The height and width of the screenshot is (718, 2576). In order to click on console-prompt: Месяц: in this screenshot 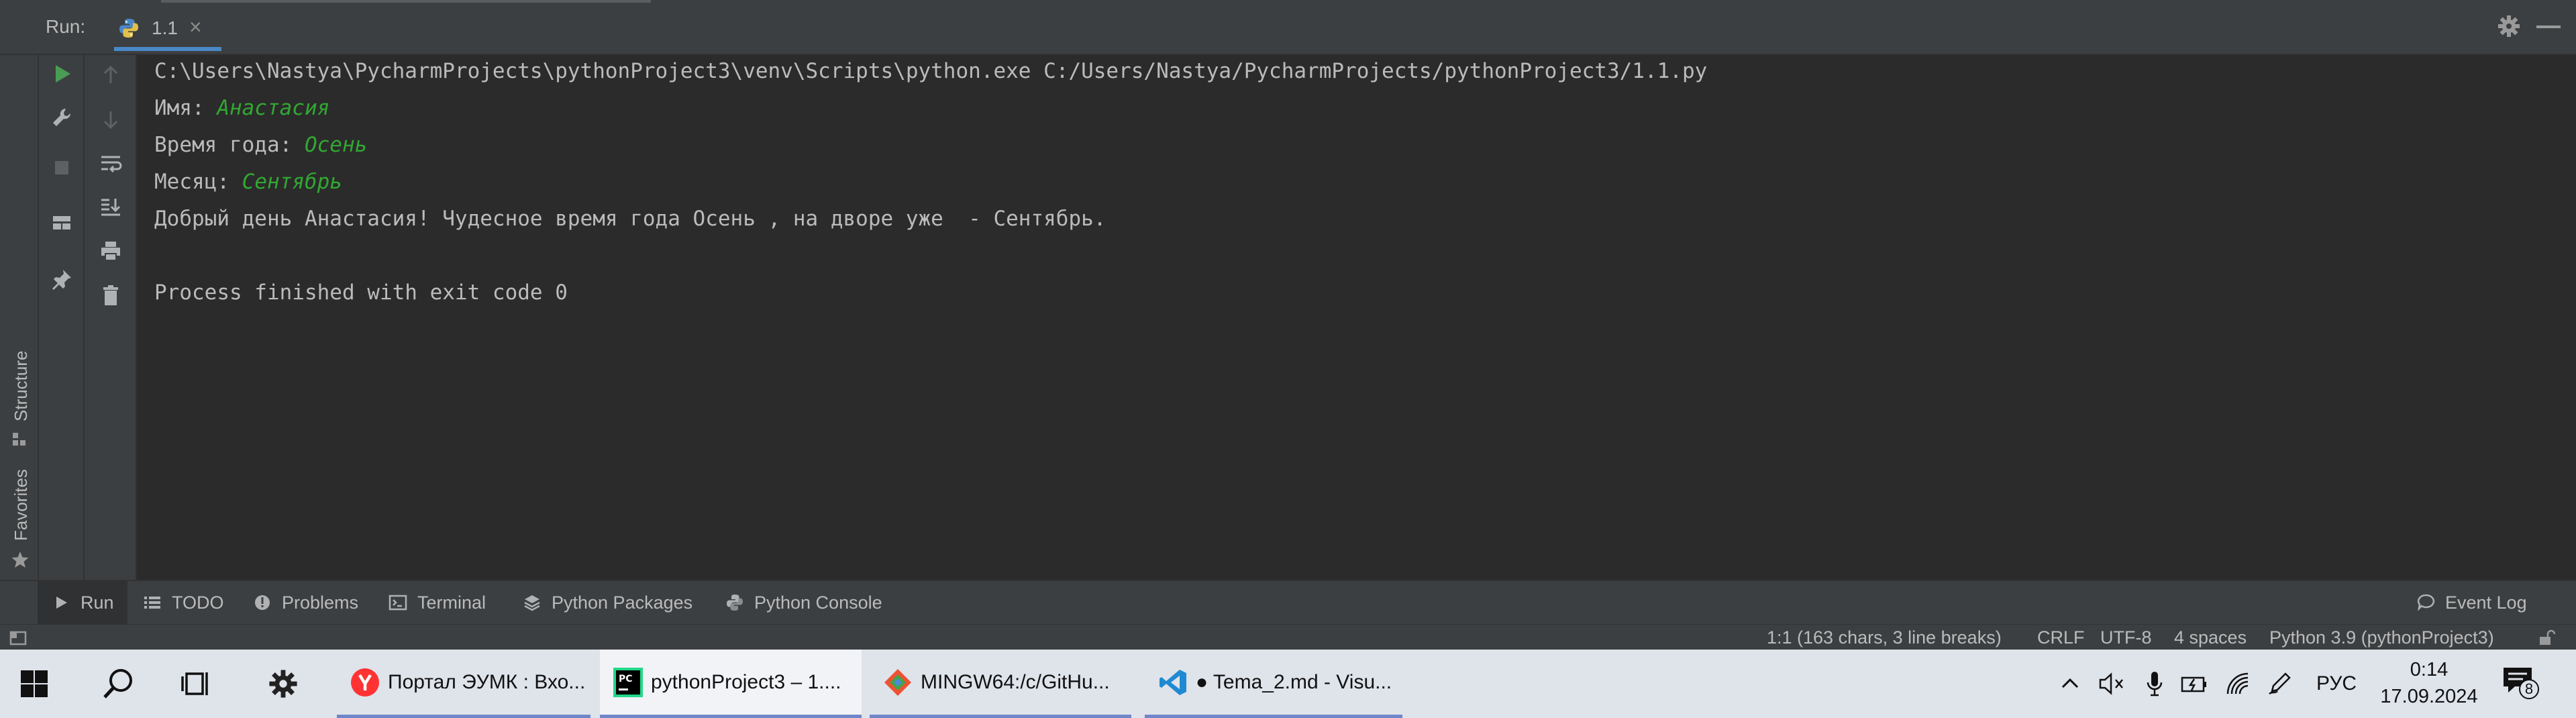, I will do `click(198, 182)`.